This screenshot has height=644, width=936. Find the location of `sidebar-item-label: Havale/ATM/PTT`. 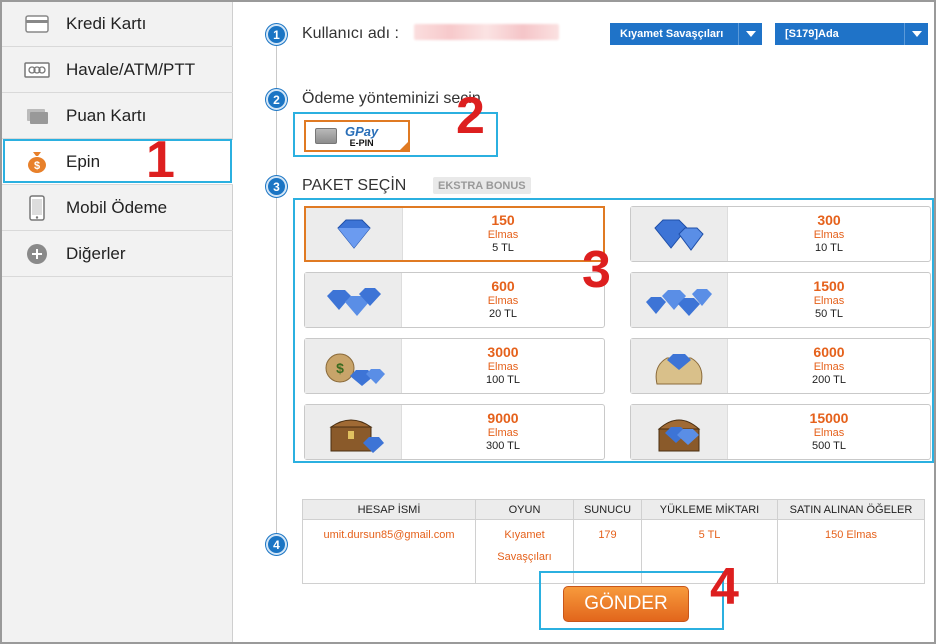

sidebar-item-label: Havale/ATM/PTT is located at coordinates (131, 69).